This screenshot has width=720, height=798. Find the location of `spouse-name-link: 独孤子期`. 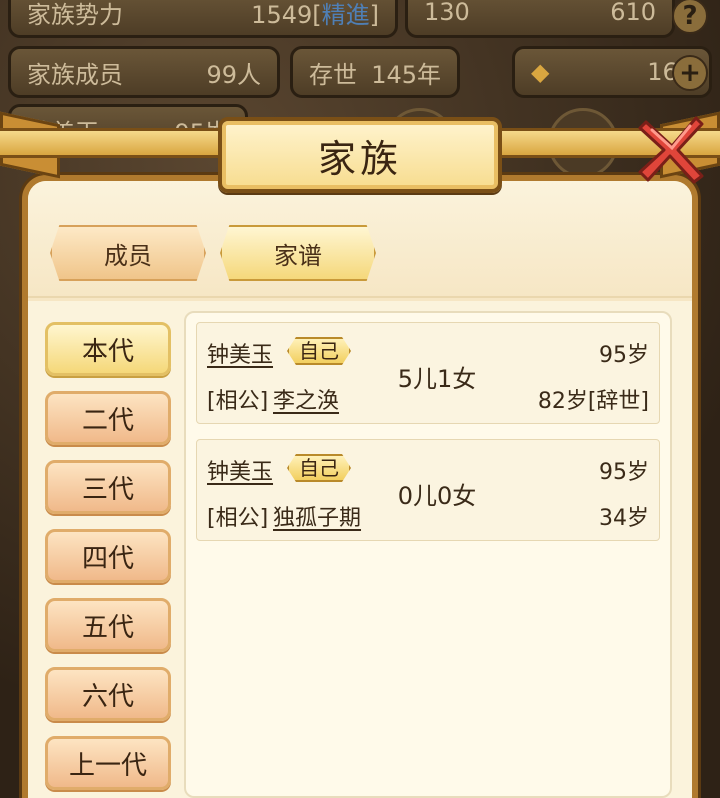

spouse-name-link: 独孤子期 is located at coordinates (317, 516).